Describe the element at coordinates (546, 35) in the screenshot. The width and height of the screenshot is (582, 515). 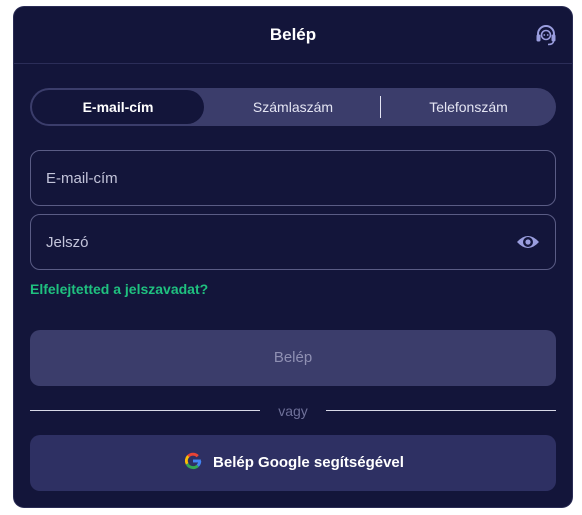
I see `headset-icon` at that location.